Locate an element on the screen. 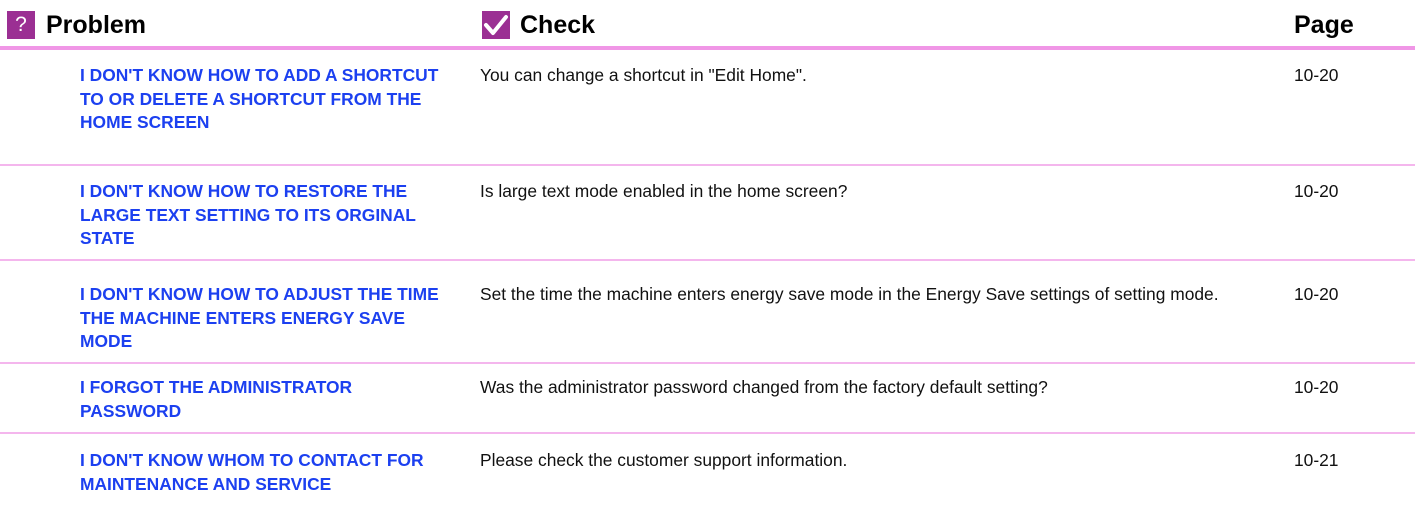  checkmark-icon is located at coordinates (496, 25).